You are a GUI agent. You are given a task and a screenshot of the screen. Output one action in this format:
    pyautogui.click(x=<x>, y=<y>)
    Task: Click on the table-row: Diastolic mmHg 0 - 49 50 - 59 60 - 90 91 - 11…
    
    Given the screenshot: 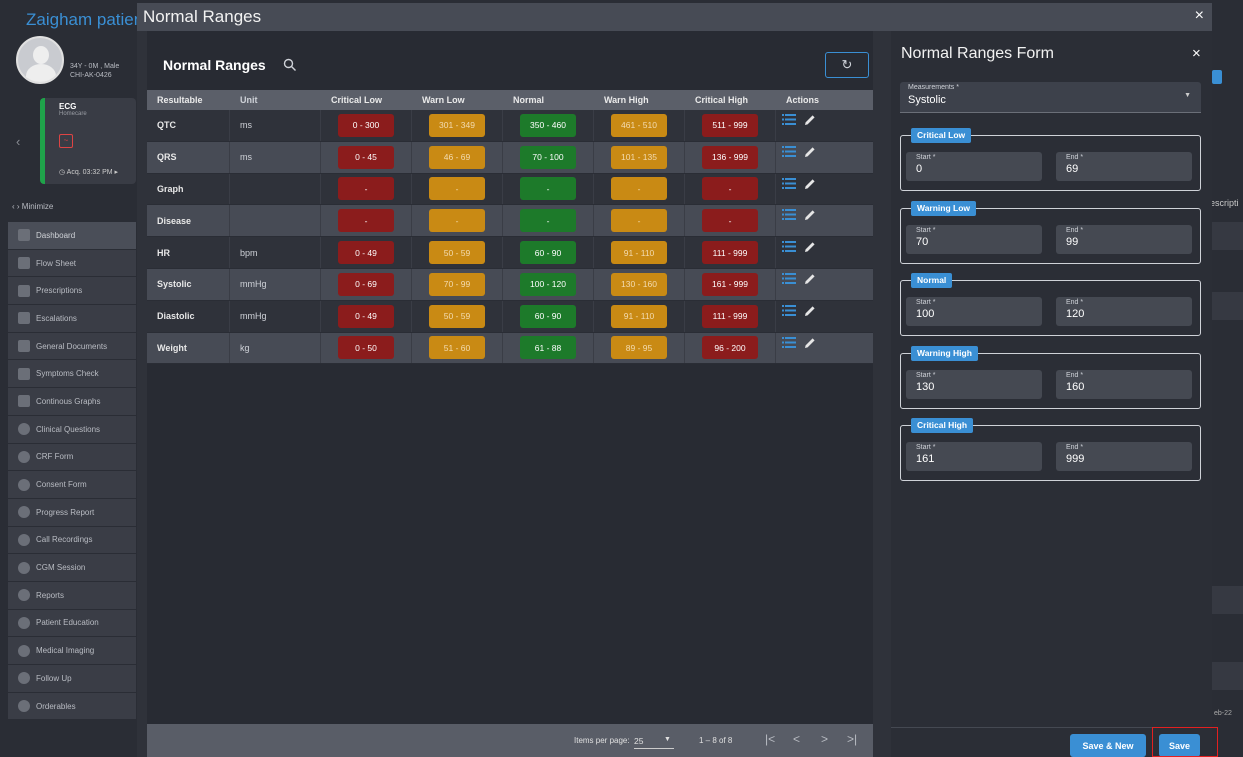 What is the action you would take?
    pyautogui.click(x=510, y=316)
    